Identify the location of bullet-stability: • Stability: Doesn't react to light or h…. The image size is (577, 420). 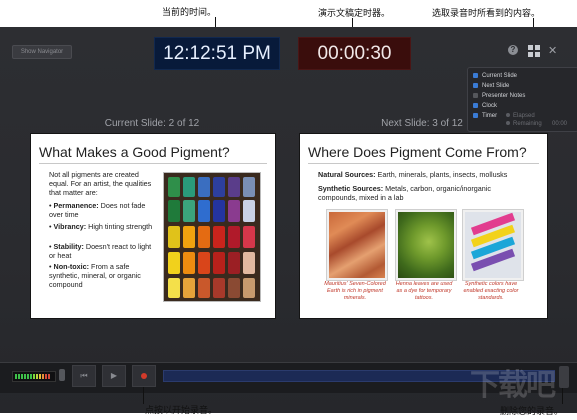
(100, 251).